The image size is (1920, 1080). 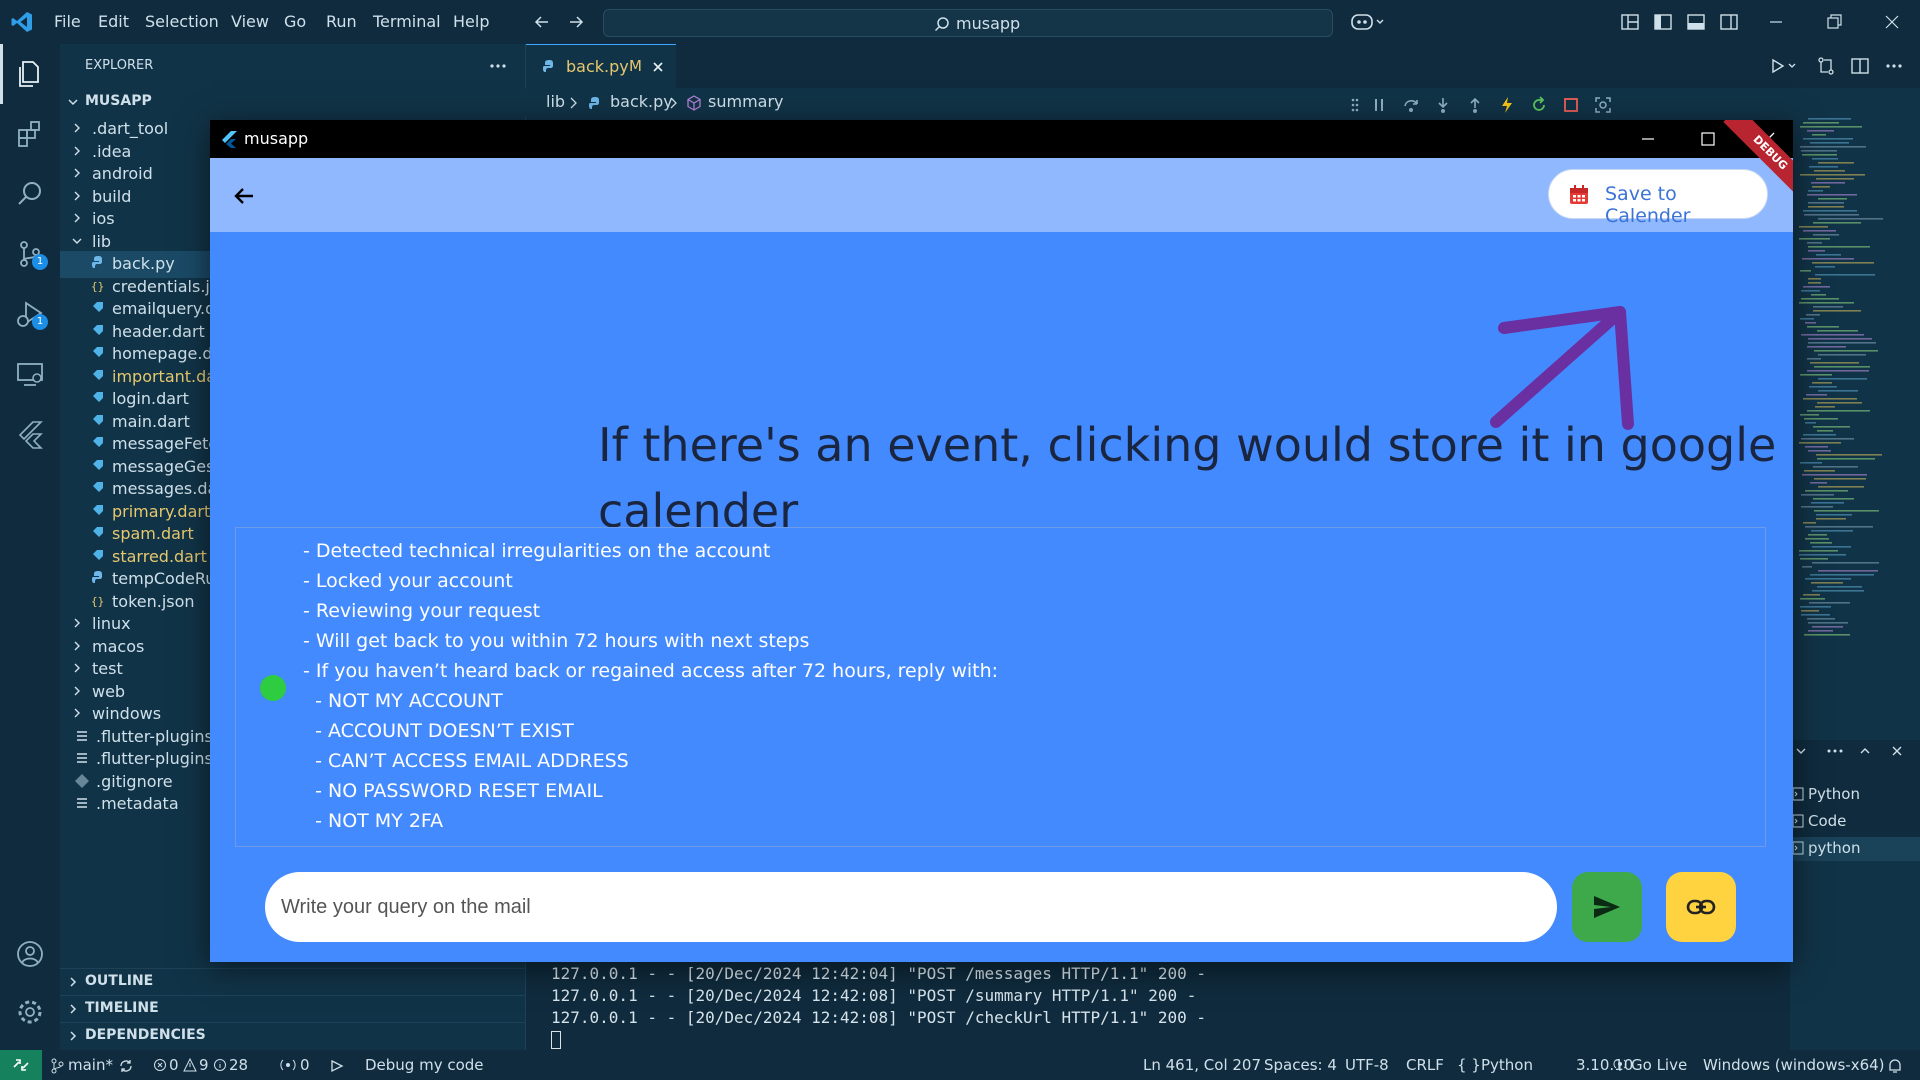 I want to click on minimap, so click(x=1850, y=428).